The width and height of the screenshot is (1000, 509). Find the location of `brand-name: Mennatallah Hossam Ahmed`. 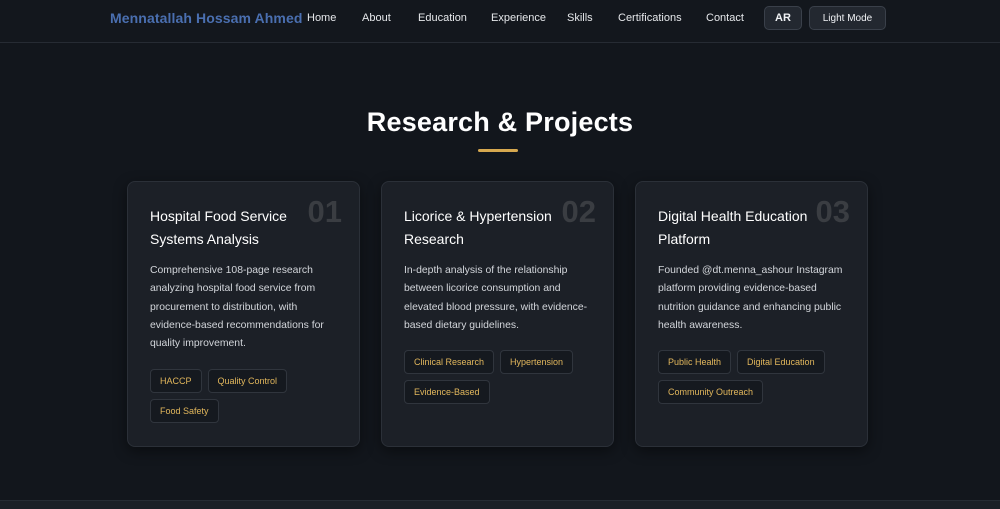

brand-name: Mennatallah Hossam Ahmed is located at coordinates (206, 18).